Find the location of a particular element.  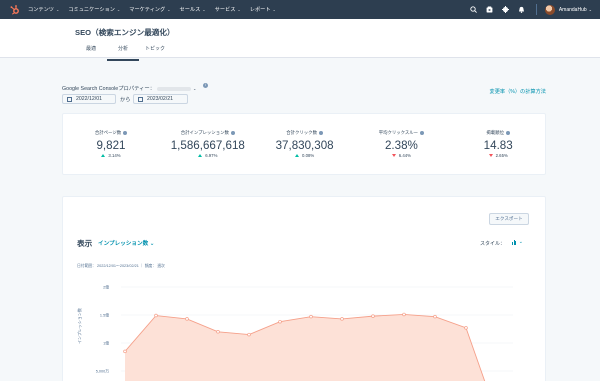

account-name: AmandaHub is located at coordinates (572, 9).